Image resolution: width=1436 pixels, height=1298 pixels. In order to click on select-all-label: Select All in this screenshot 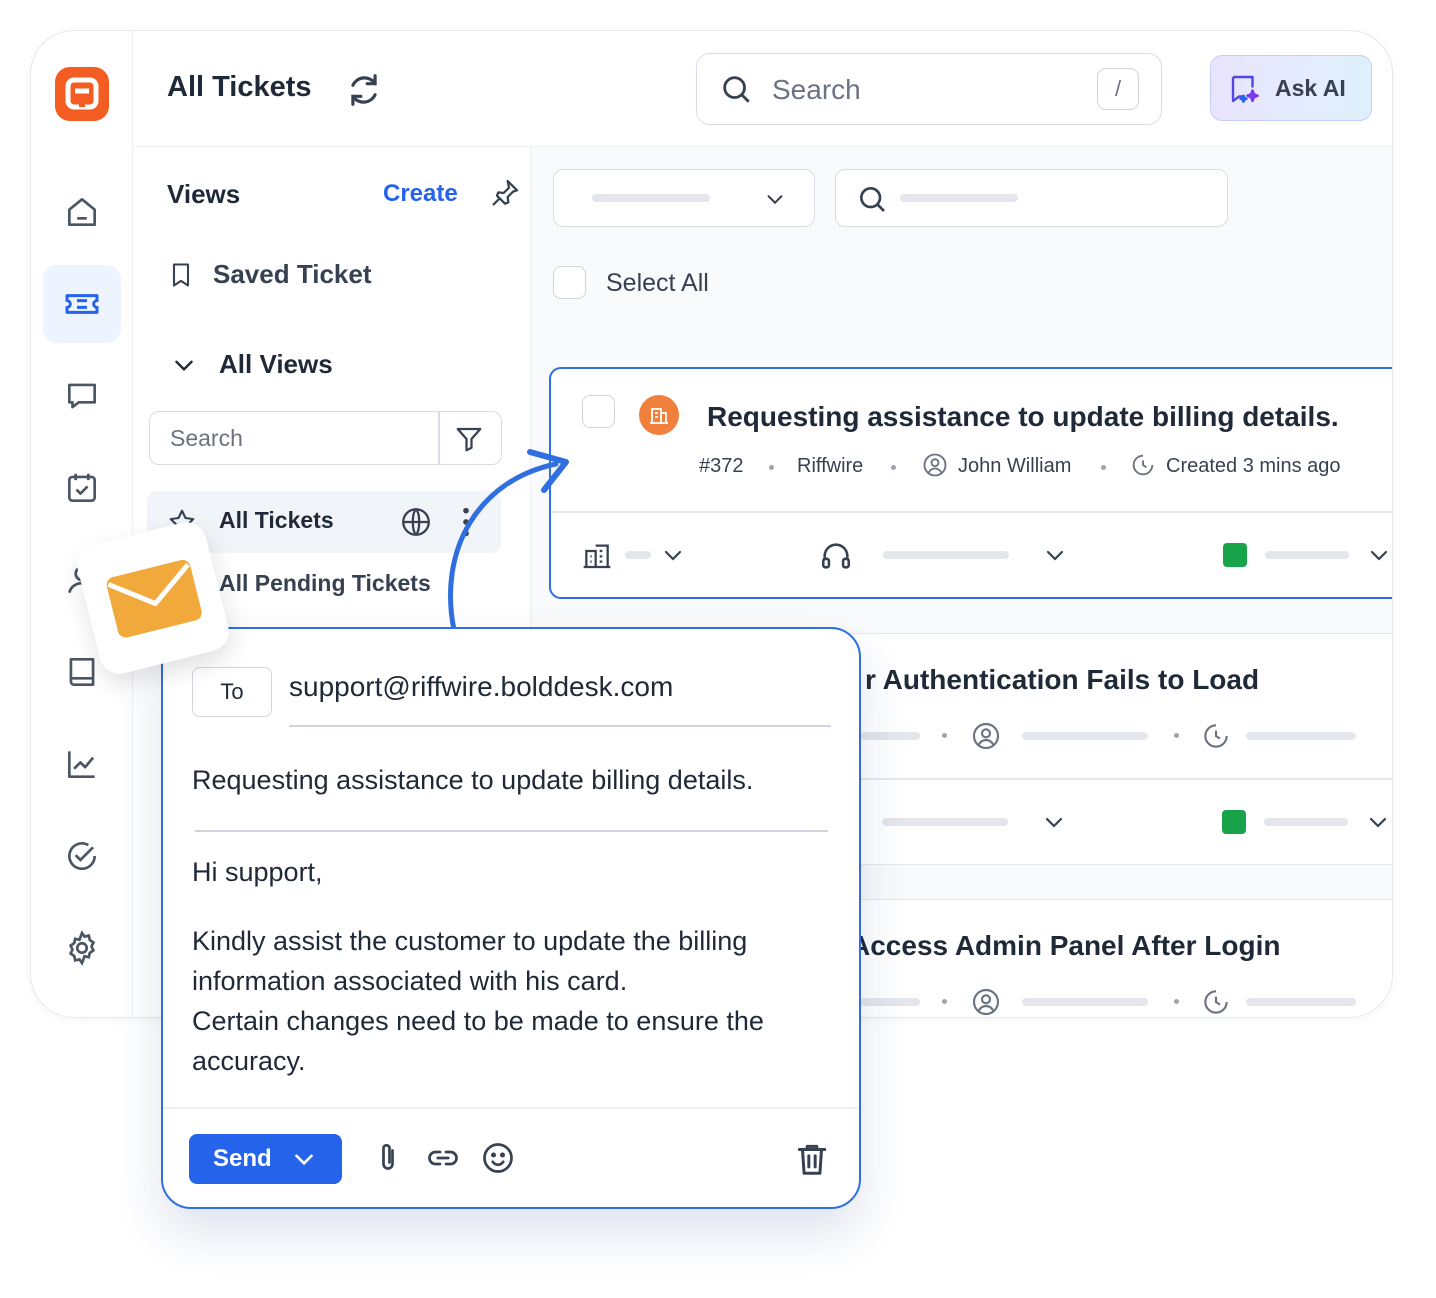, I will do `click(657, 283)`.